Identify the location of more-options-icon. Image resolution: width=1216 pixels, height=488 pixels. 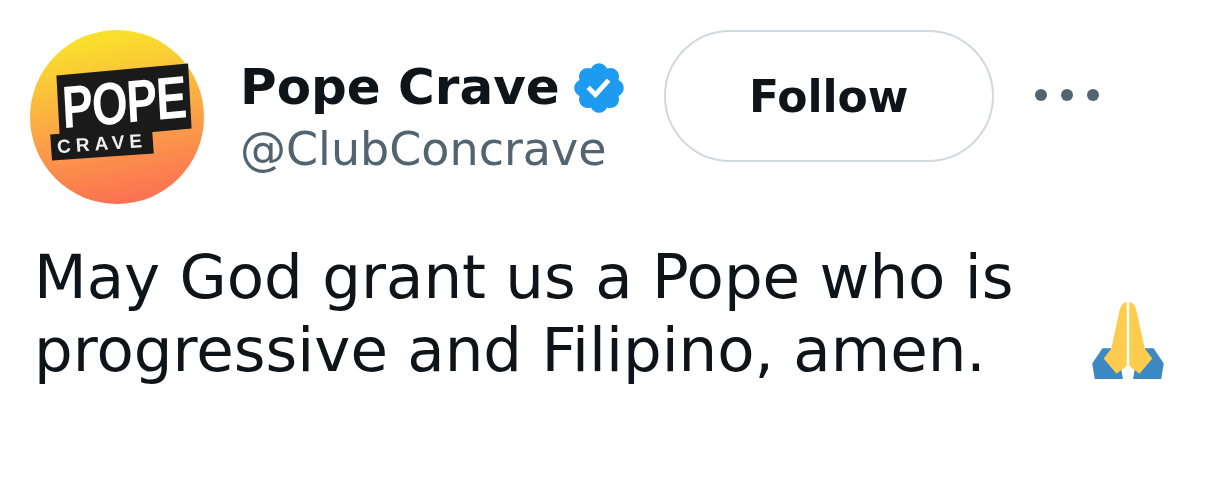
(1066, 95).